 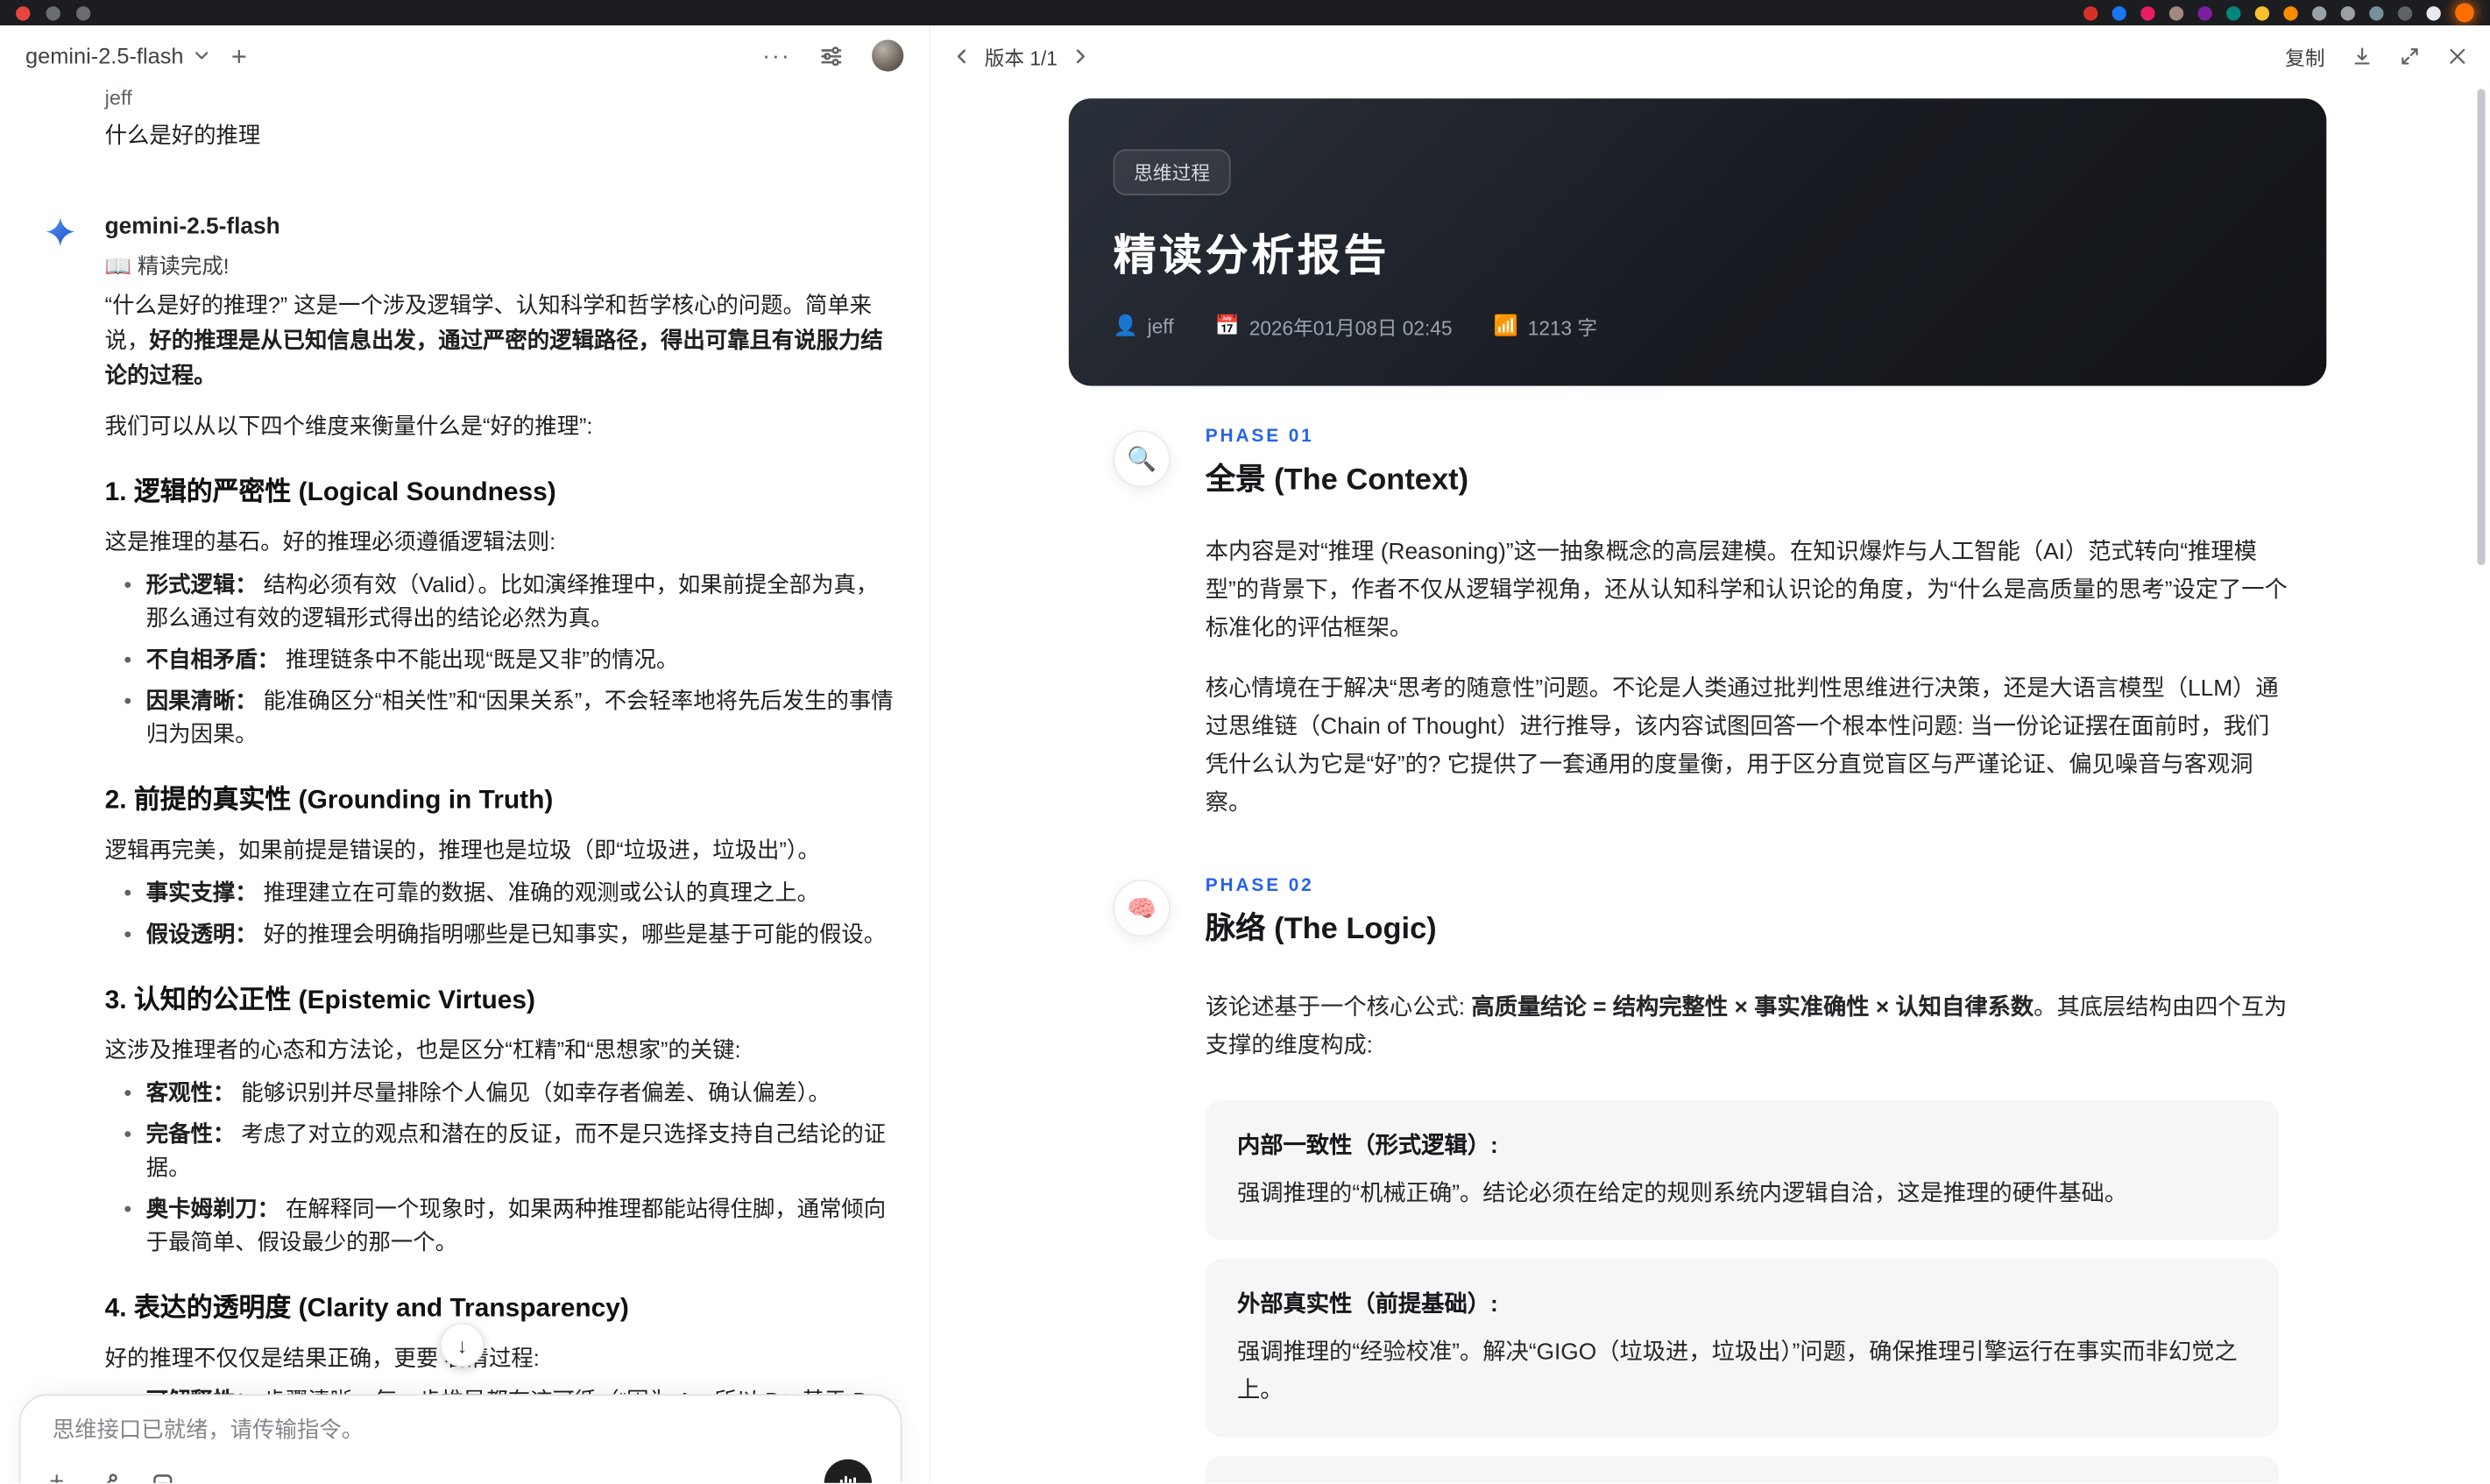 What do you see at coordinates (118, 97) in the screenshot?
I see `user-author-name: jeff` at bounding box center [118, 97].